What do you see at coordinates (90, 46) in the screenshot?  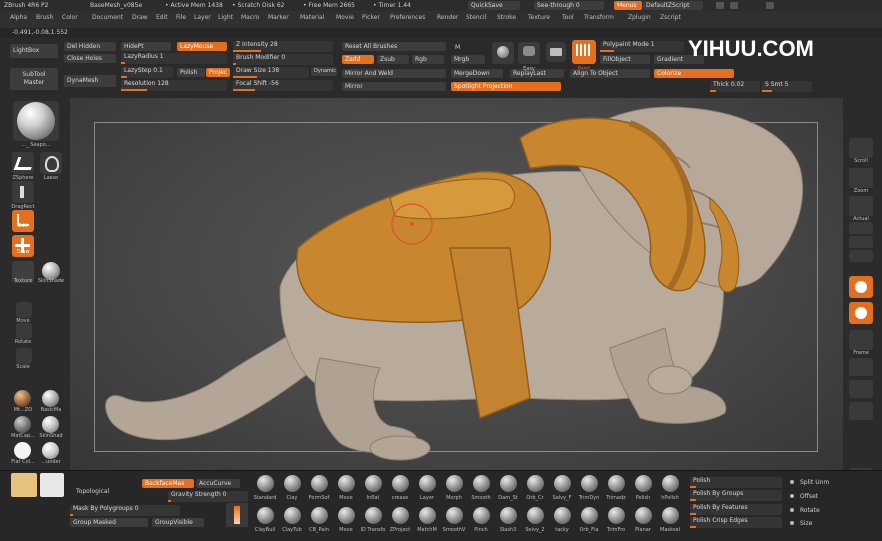 I see `del-hidden-button: Del Hidden` at bounding box center [90, 46].